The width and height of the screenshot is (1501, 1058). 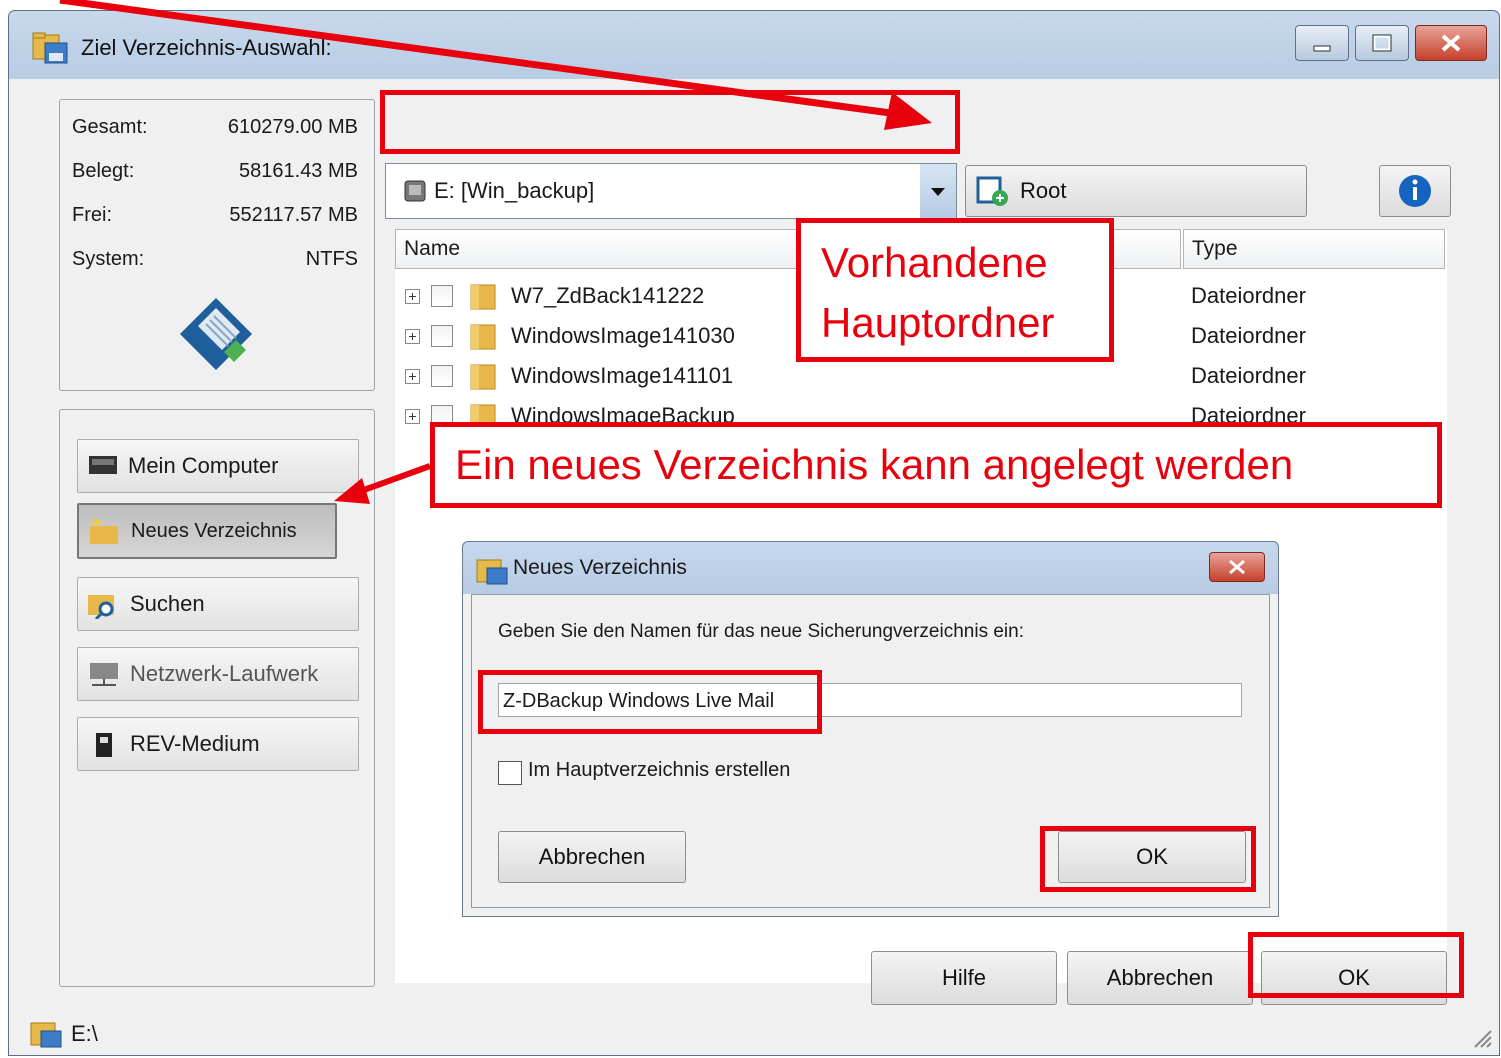 I want to click on annotation-existing-folders: Vorhandene Hauptordner, so click(x=955, y=290).